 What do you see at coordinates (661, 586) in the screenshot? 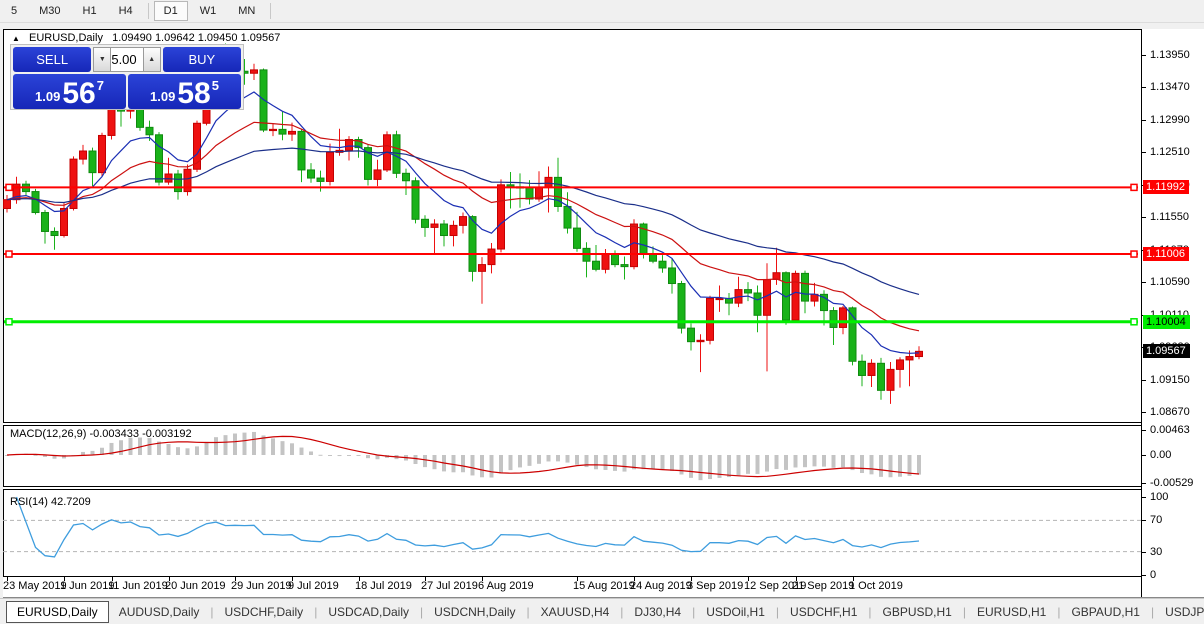
I see `date-tick-label: 24 Aug 2019` at bounding box center [661, 586].